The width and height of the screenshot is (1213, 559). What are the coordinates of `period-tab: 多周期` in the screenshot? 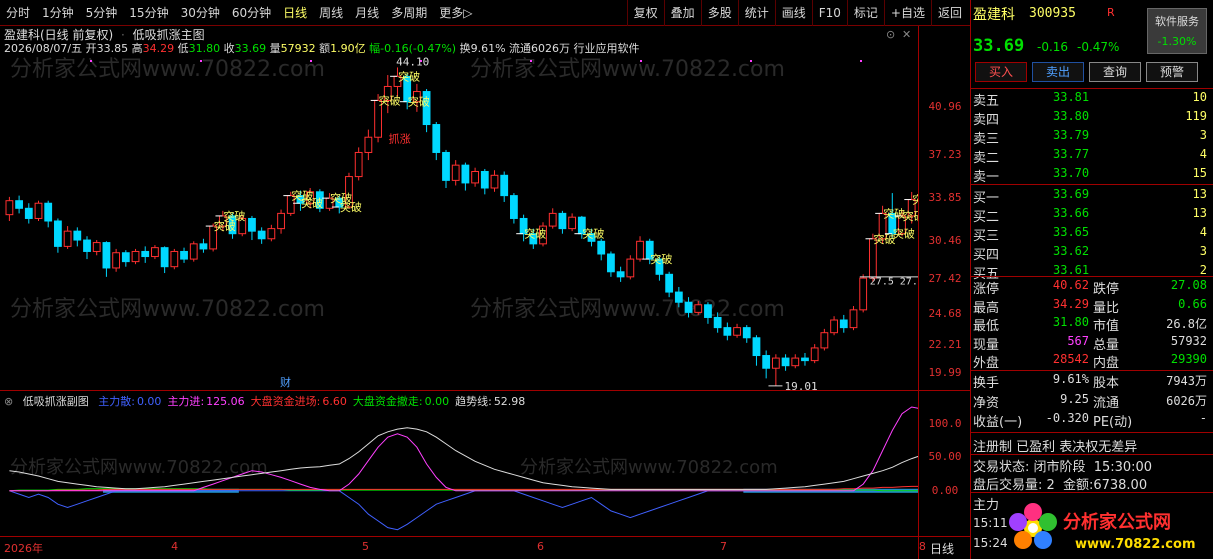 It's located at (409, 13).